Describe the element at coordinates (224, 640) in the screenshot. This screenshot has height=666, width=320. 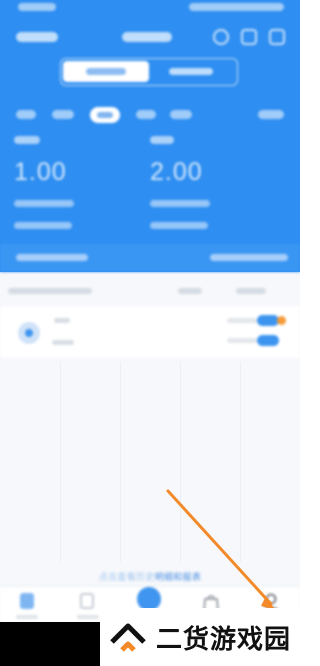
I see `watermark-text: 二货游戏园` at that location.